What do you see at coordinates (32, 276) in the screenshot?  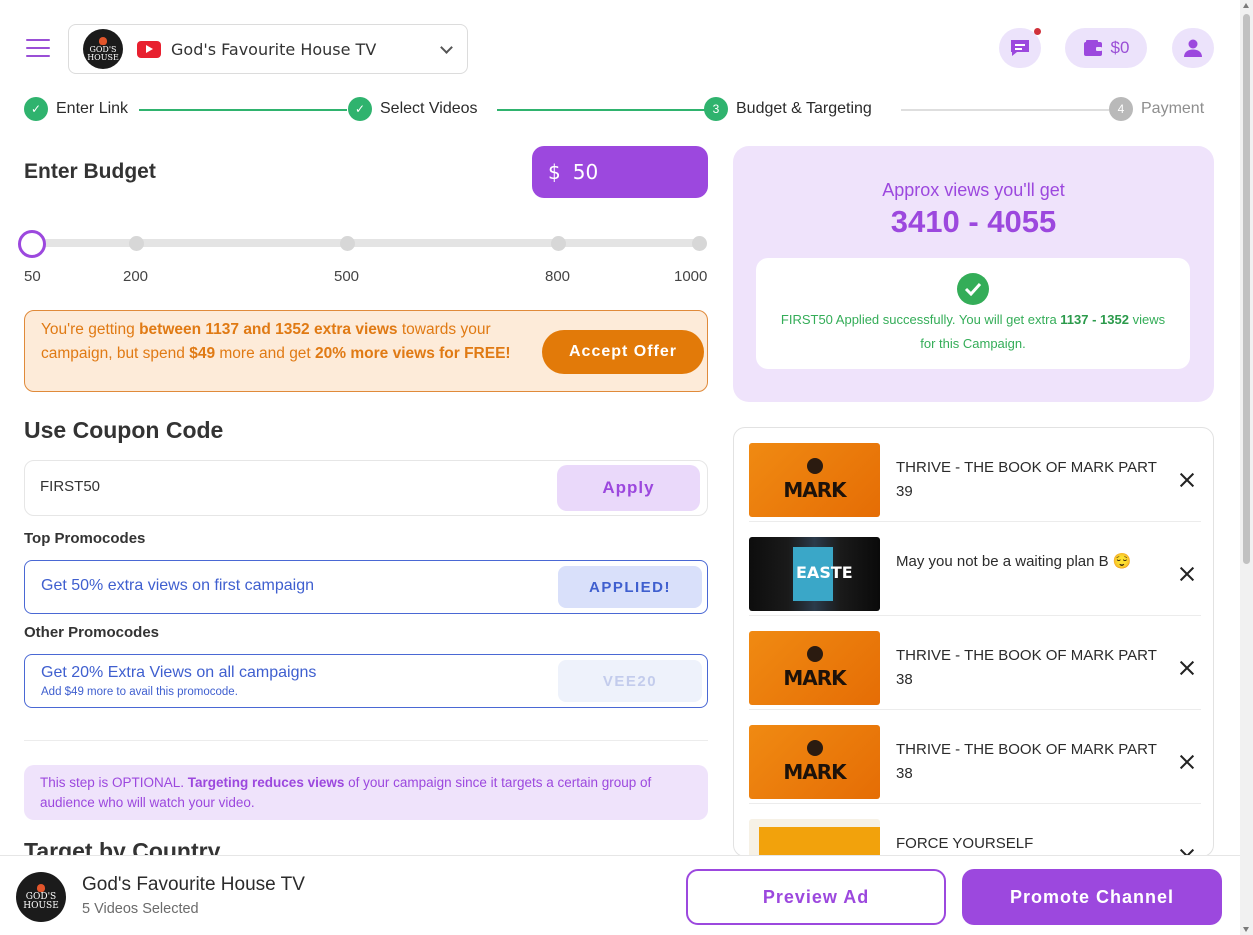 I see `slider-tick-label: 50` at bounding box center [32, 276].